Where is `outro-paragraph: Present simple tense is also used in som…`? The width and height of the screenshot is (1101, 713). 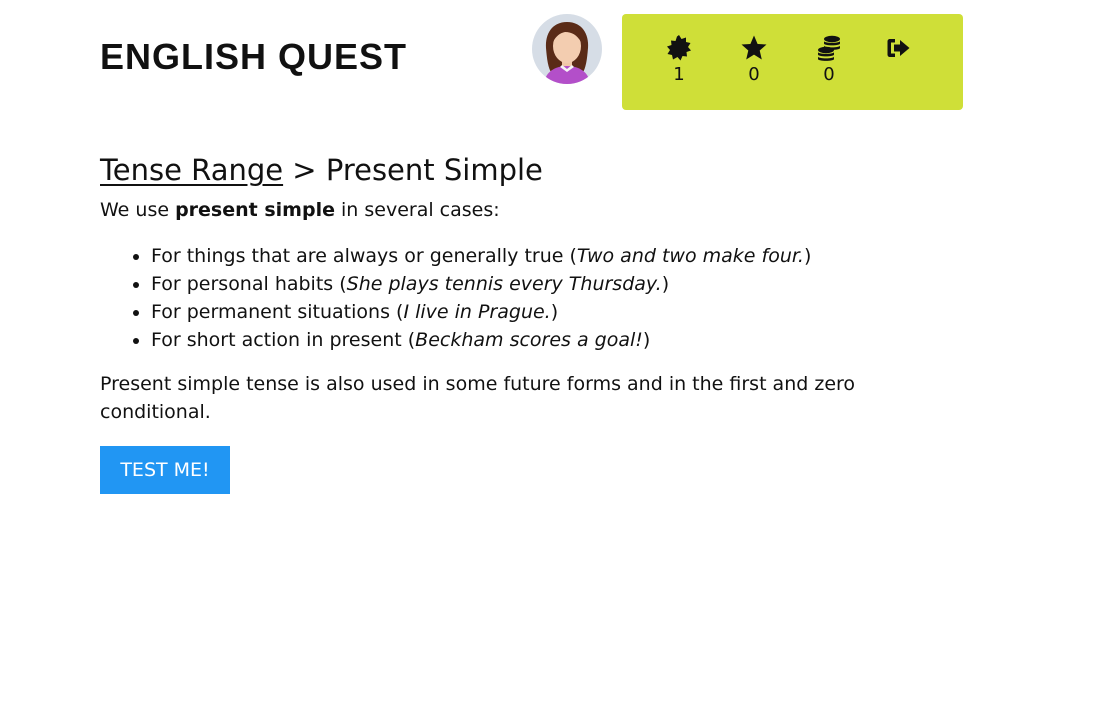 outro-paragraph: Present simple tense is also used in som… is located at coordinates (478, 398).